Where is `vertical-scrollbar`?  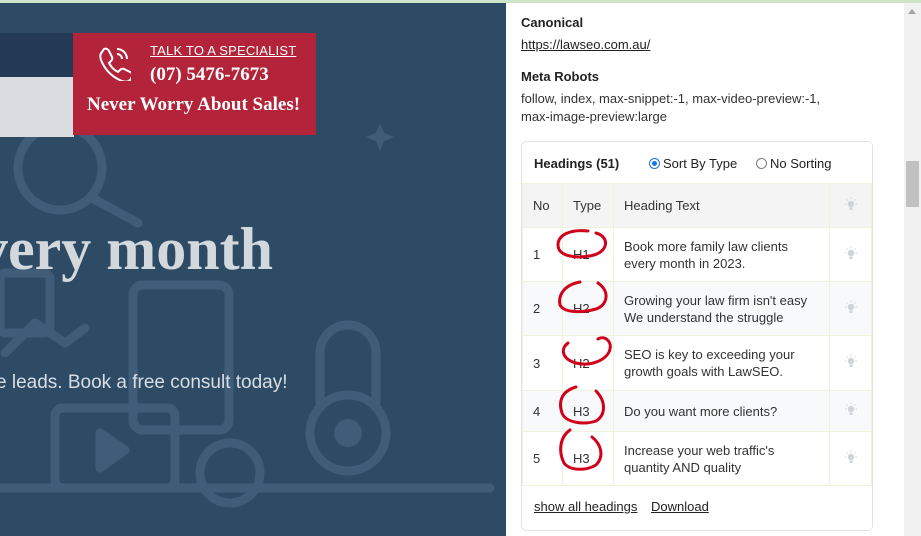
vertical-scrollbar is located at coordinates (912, 269).